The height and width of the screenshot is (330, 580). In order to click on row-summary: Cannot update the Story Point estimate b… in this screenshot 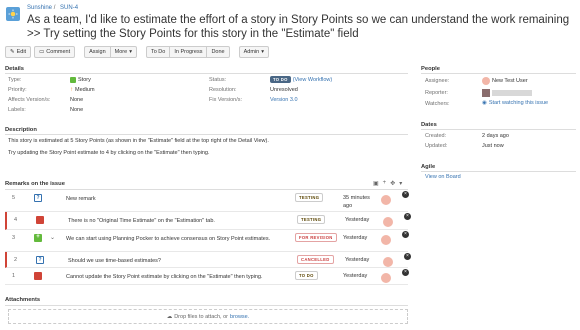, I will do `click(175, 277)`.